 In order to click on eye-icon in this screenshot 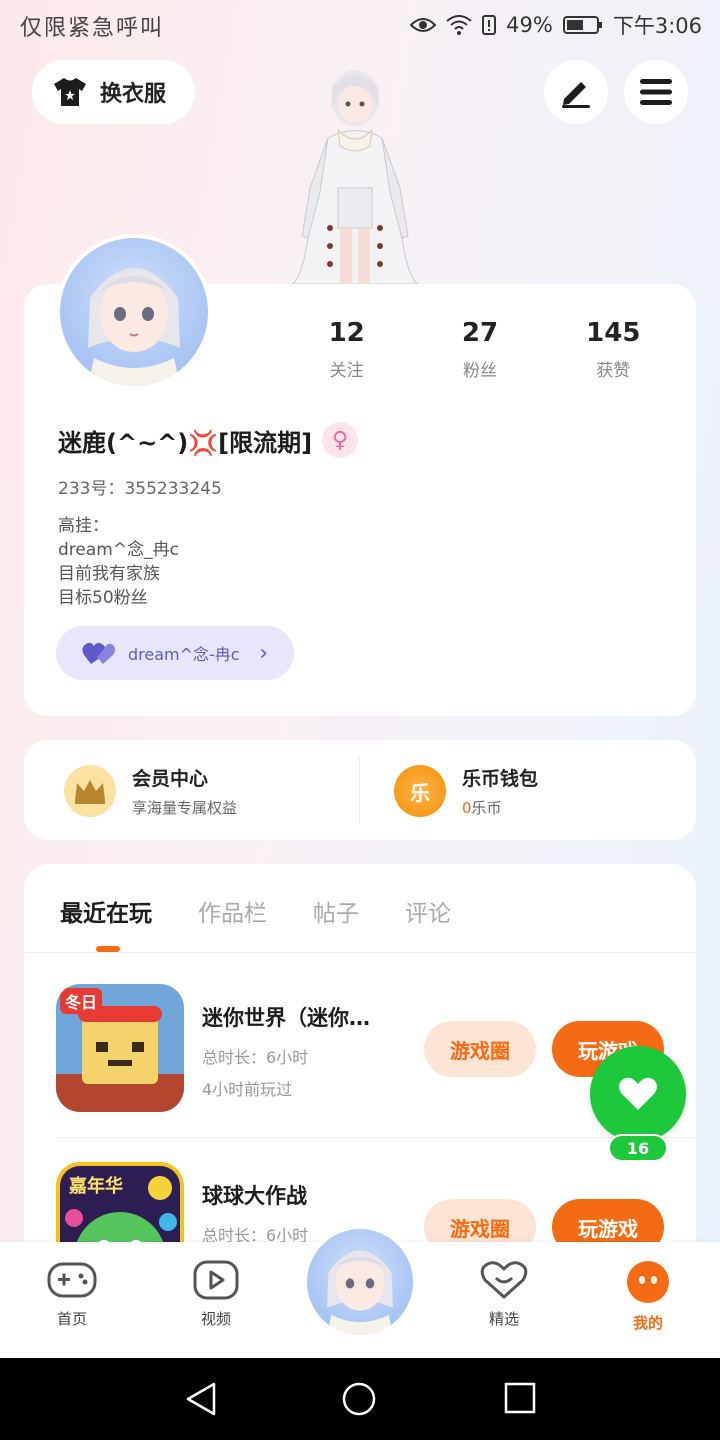, I will do `click(423, 25)`.